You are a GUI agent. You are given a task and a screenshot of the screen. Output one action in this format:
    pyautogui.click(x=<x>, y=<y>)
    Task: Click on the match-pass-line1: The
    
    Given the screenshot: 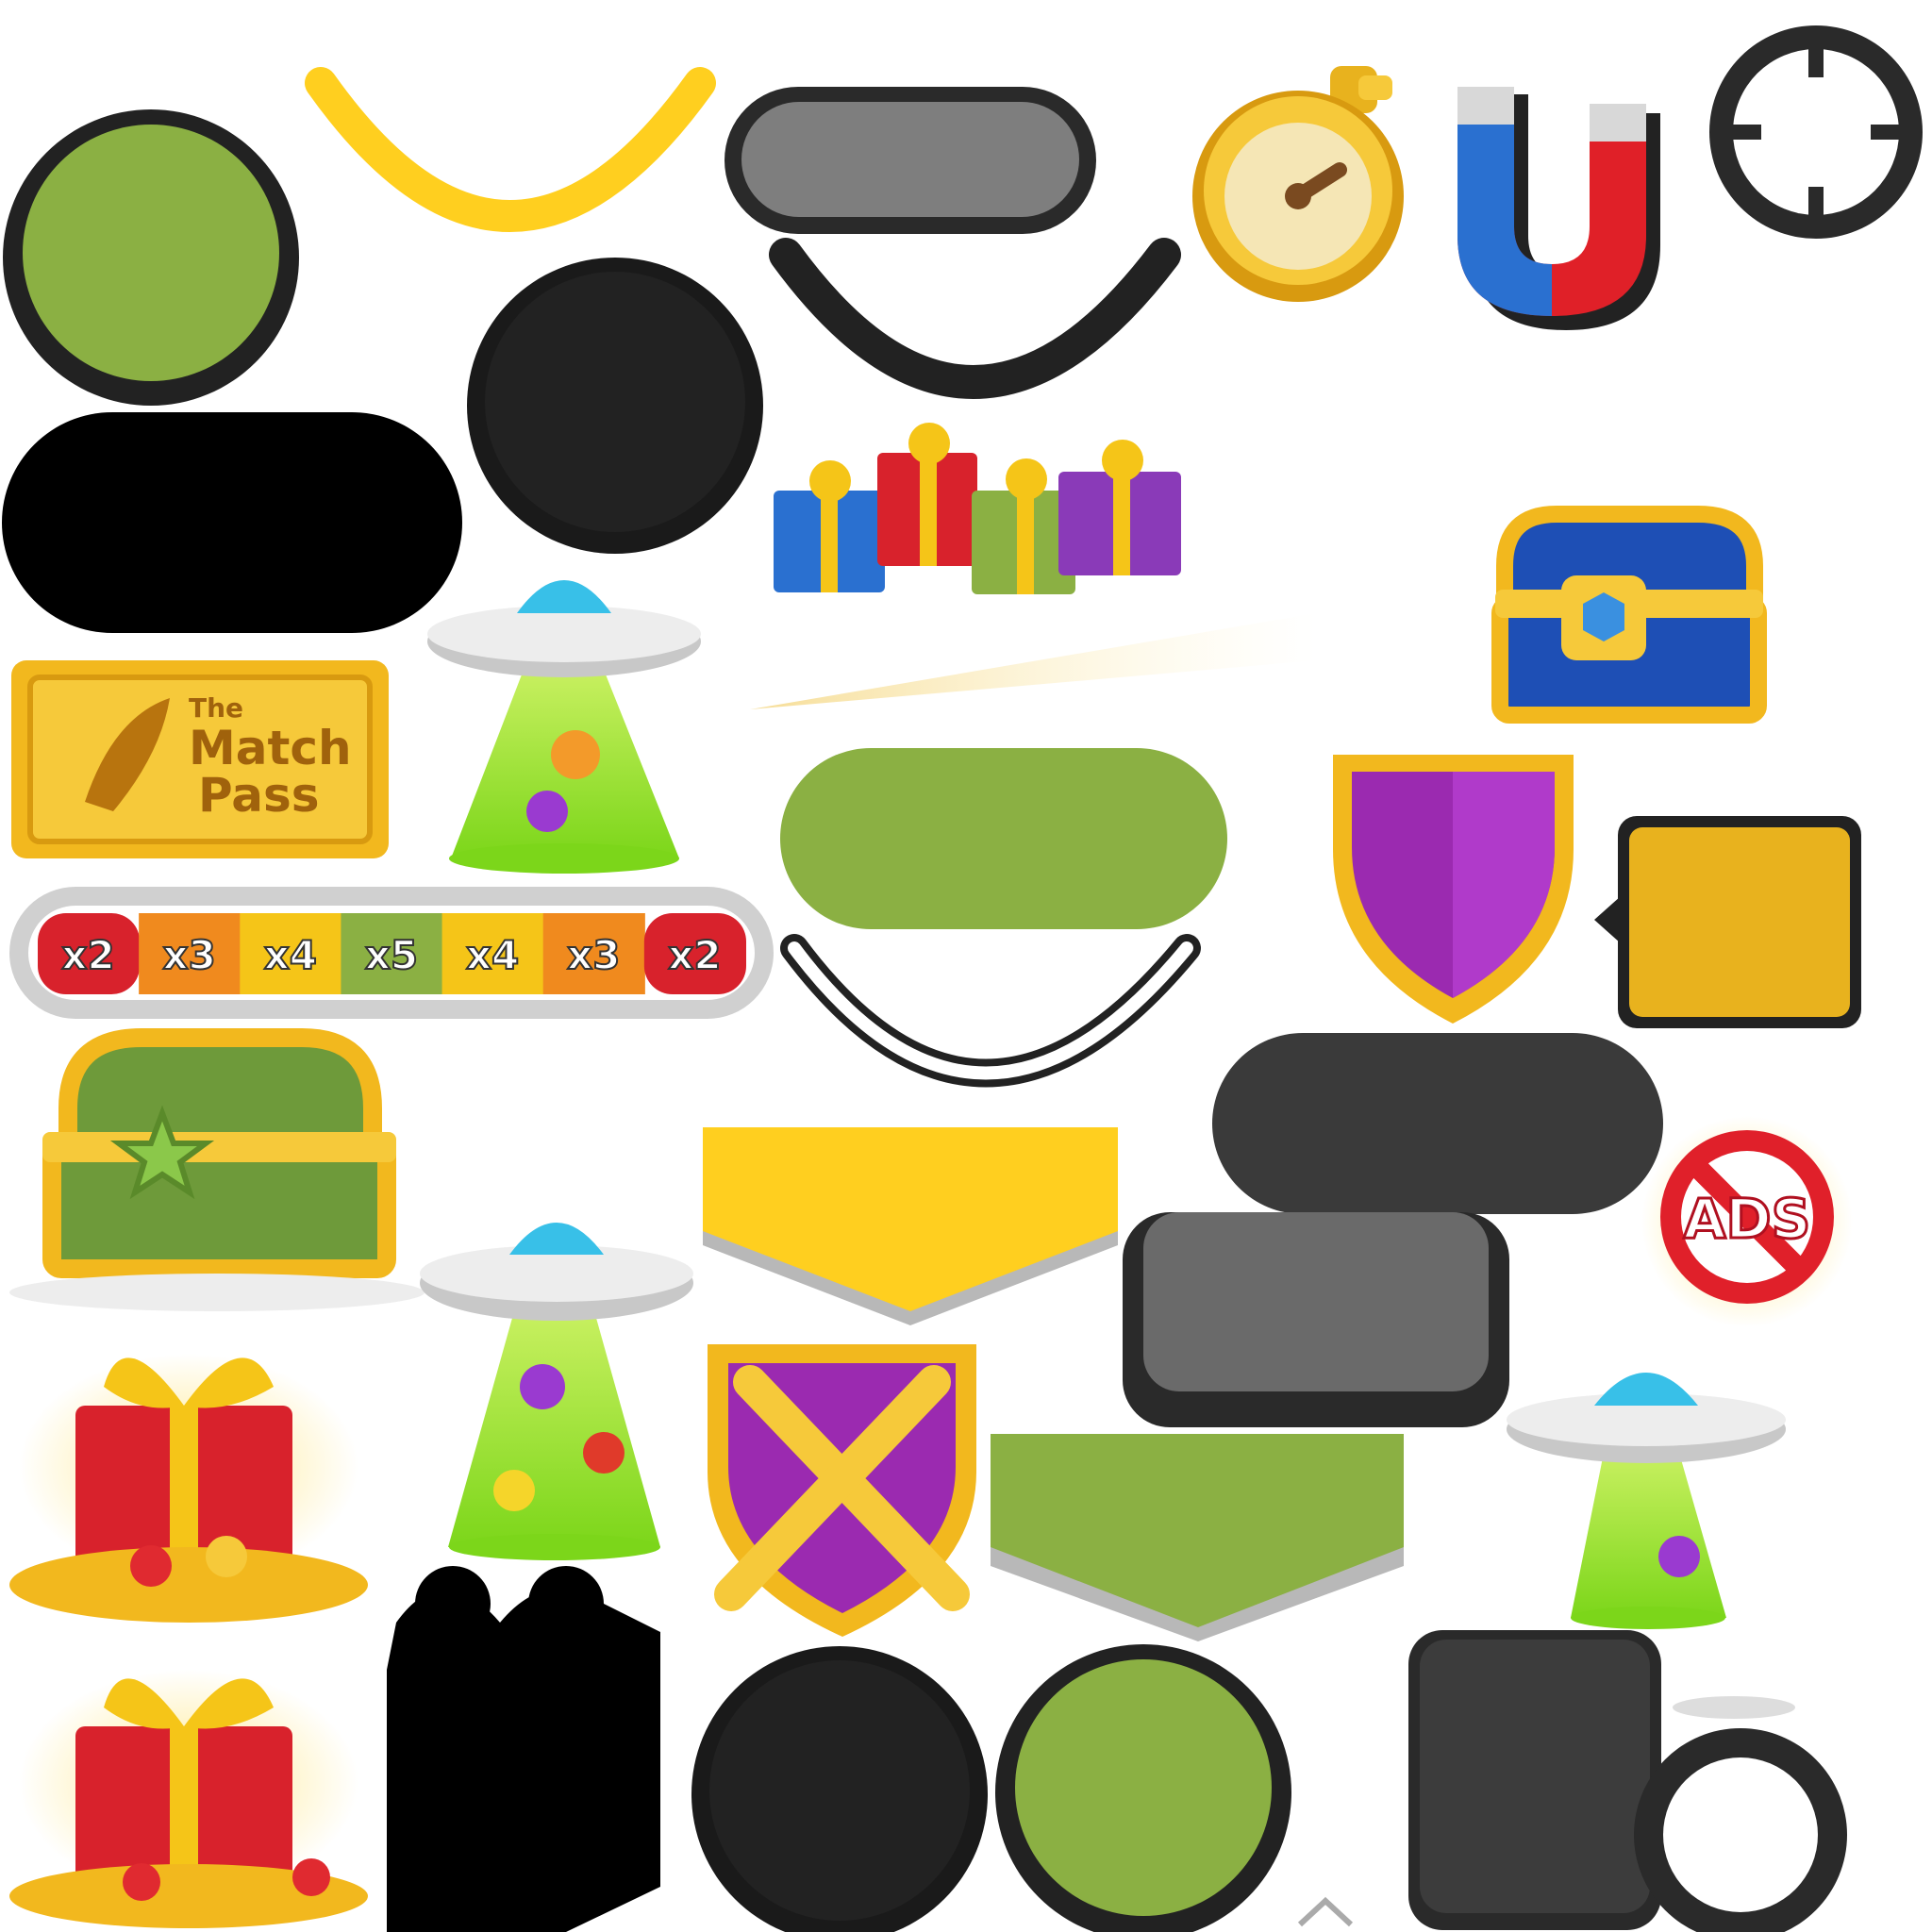 What is the action you would take?
    pyautogui.click(x=216, y=708)
    